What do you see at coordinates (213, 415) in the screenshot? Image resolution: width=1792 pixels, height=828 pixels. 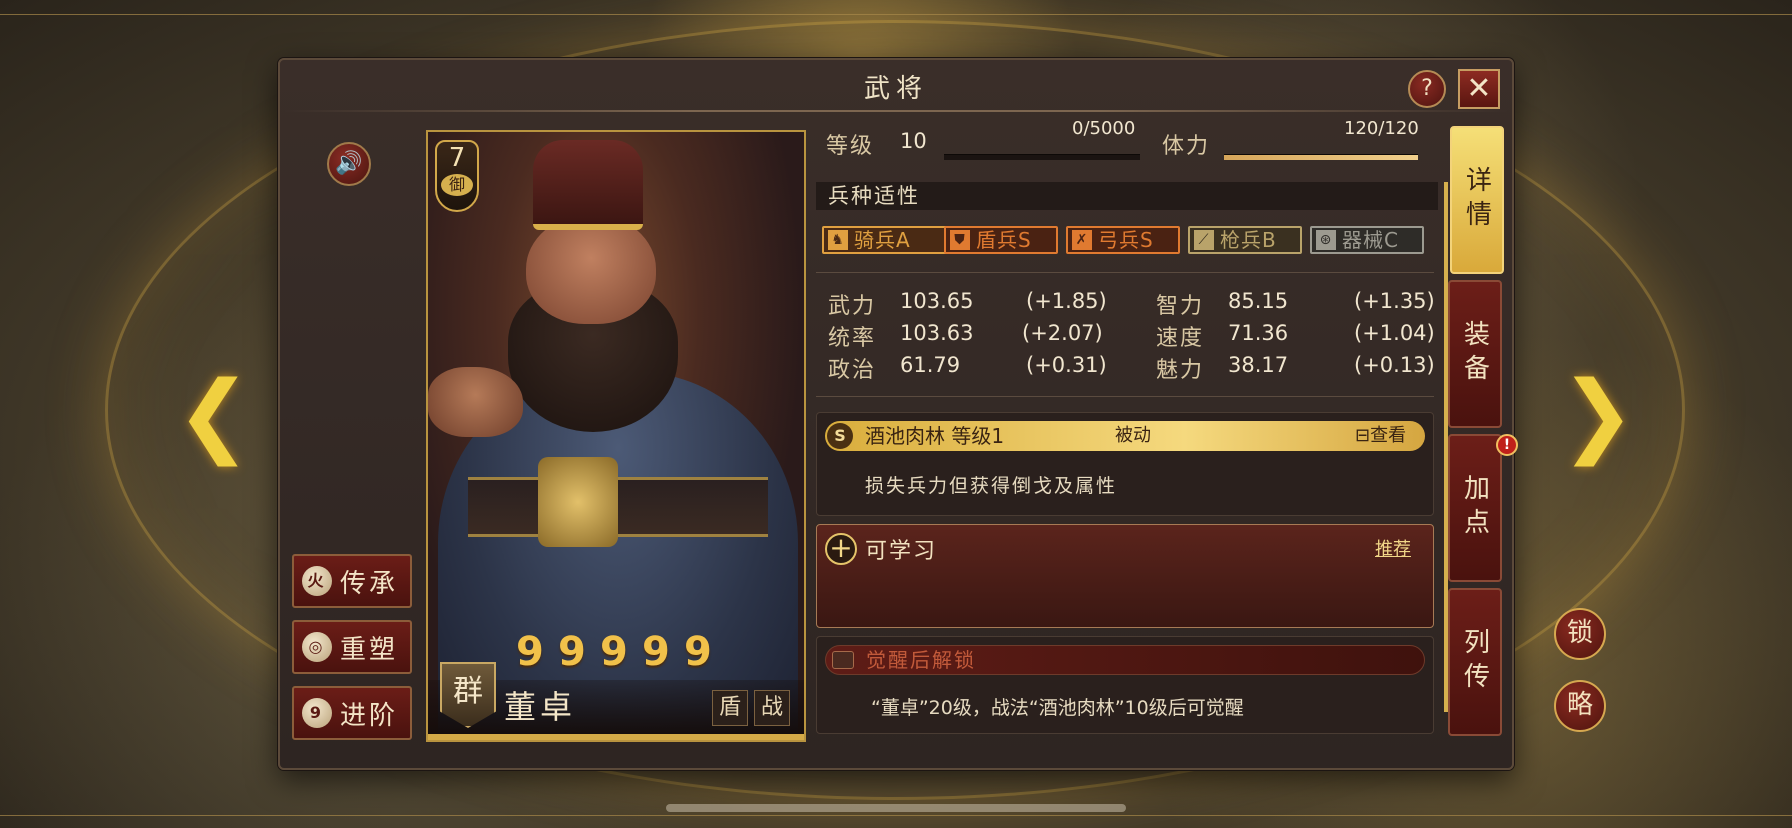 I see `previous-hero-arrow-icon: ❮` at bounding box center [213, 415].